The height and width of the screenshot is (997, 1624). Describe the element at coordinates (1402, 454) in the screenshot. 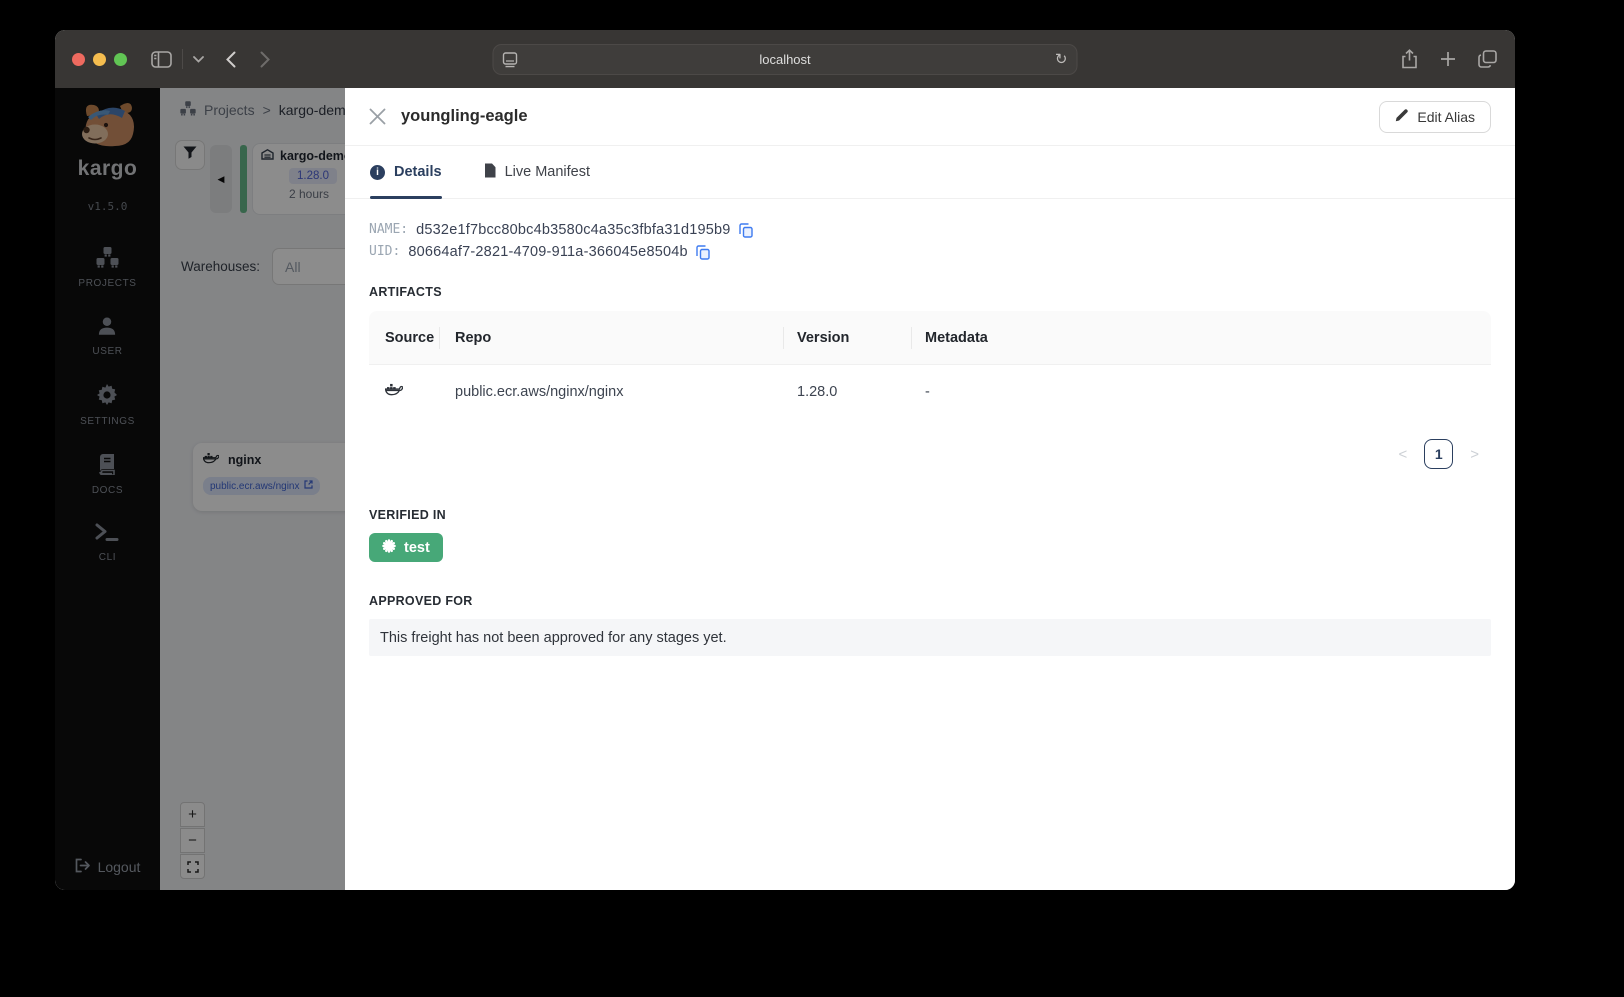

I see `prev-page-icon: <` at that location.